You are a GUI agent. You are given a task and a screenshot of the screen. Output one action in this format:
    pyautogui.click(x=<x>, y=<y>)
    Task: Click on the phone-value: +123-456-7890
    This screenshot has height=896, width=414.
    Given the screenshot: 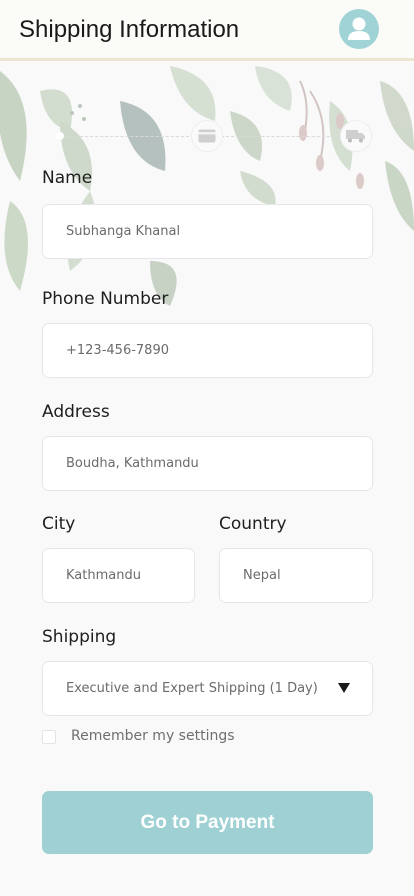 What is the action you would take?
    pyautogui.click(x=117, y=350)
    